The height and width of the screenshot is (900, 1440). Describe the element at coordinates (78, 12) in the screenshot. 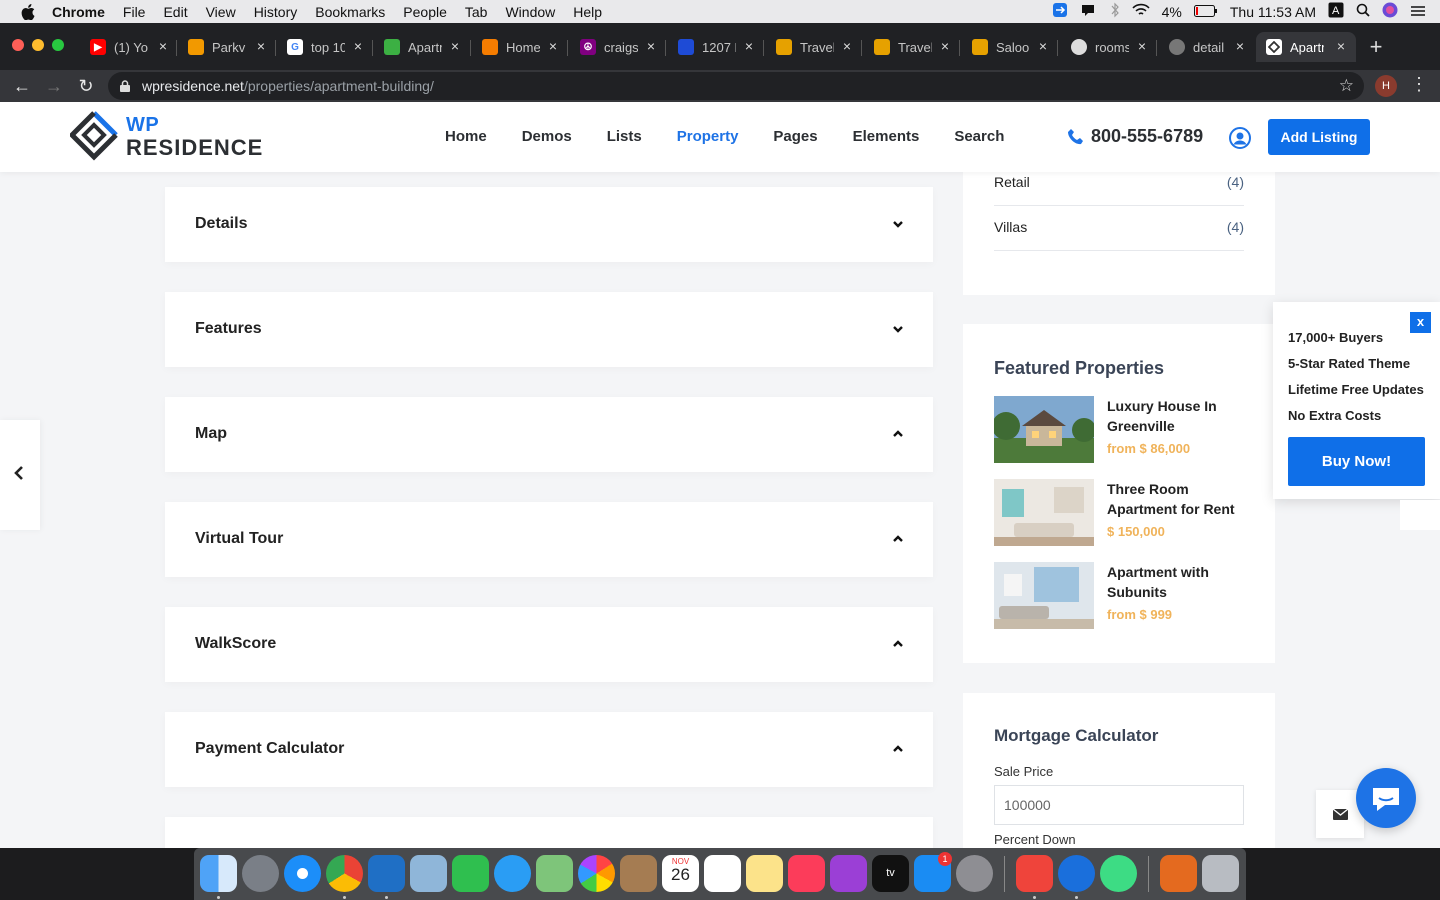

I see `menu-app-name: Chrome` at that location.